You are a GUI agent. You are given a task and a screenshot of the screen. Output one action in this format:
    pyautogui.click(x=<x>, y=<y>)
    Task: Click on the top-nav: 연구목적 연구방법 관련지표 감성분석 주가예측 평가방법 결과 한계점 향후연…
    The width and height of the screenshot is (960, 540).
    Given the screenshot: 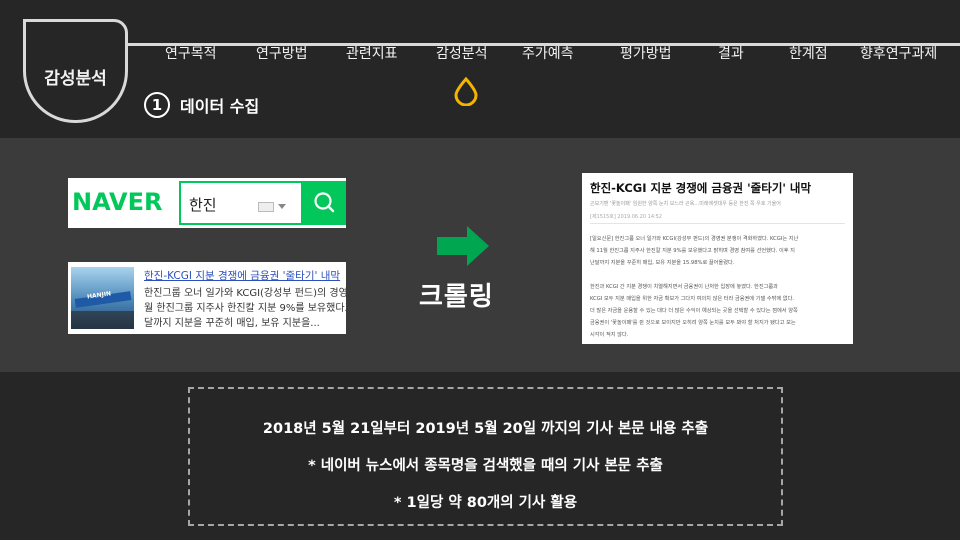 What is the action you would take?
    pyautogui.click(x=480, y=54)
    